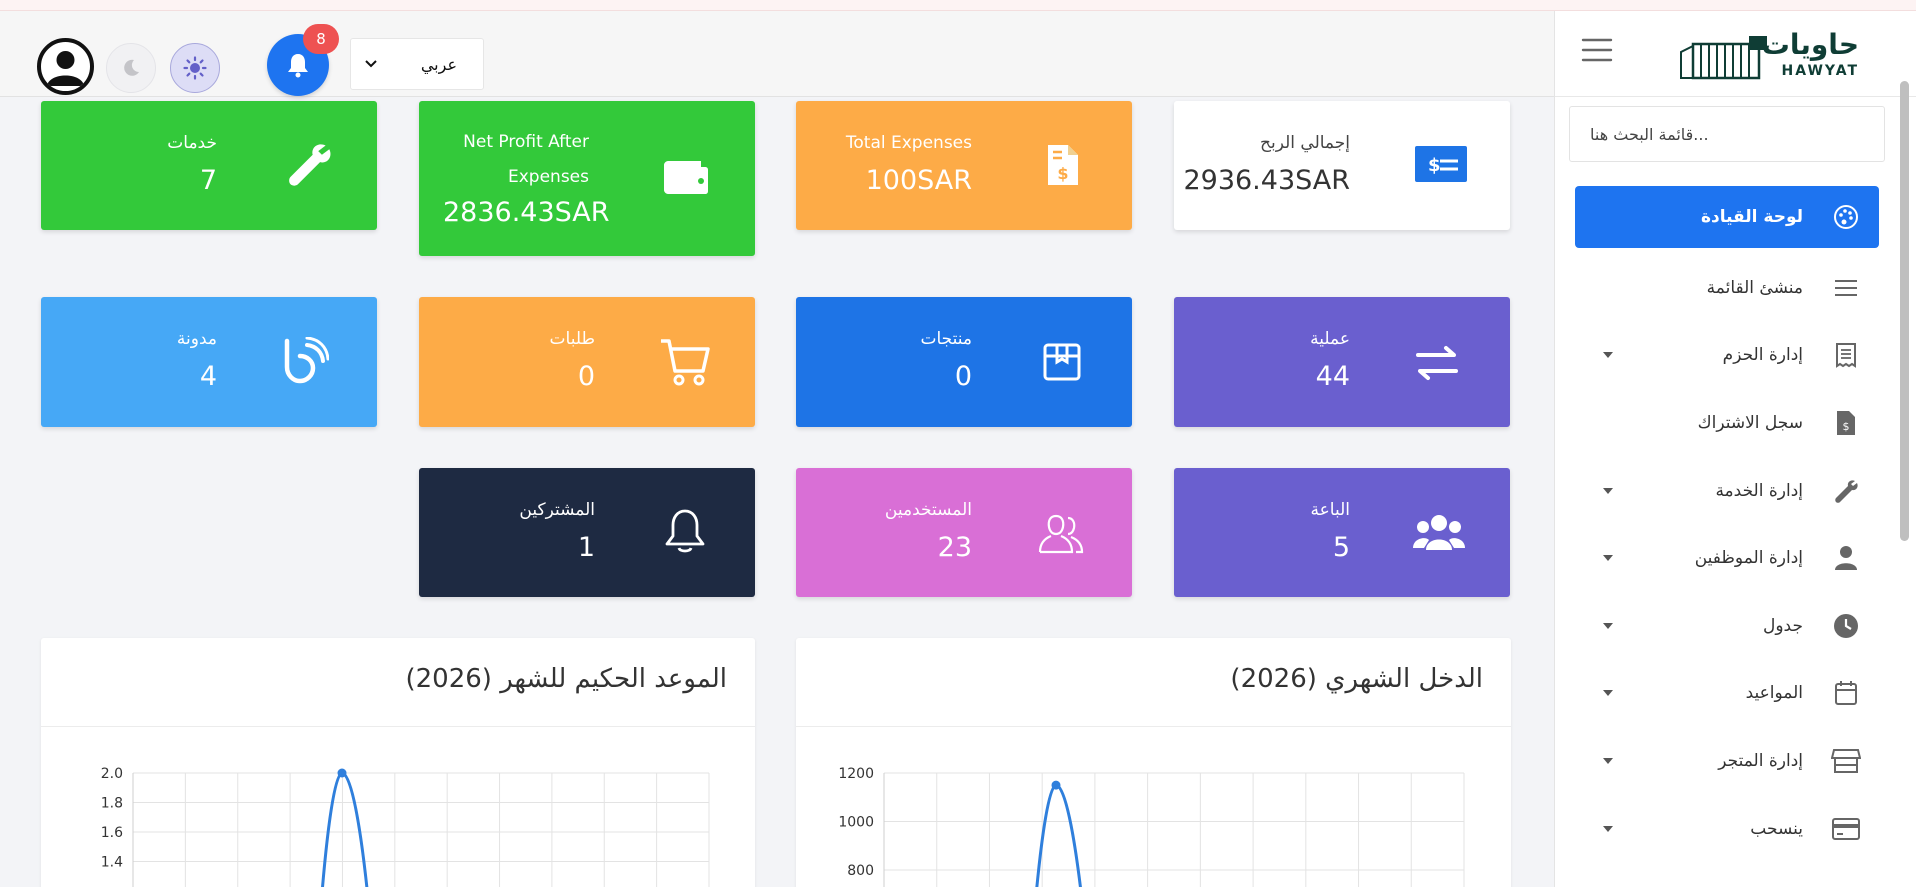  I want to click on chevron-down-icon, so click(371, 64).